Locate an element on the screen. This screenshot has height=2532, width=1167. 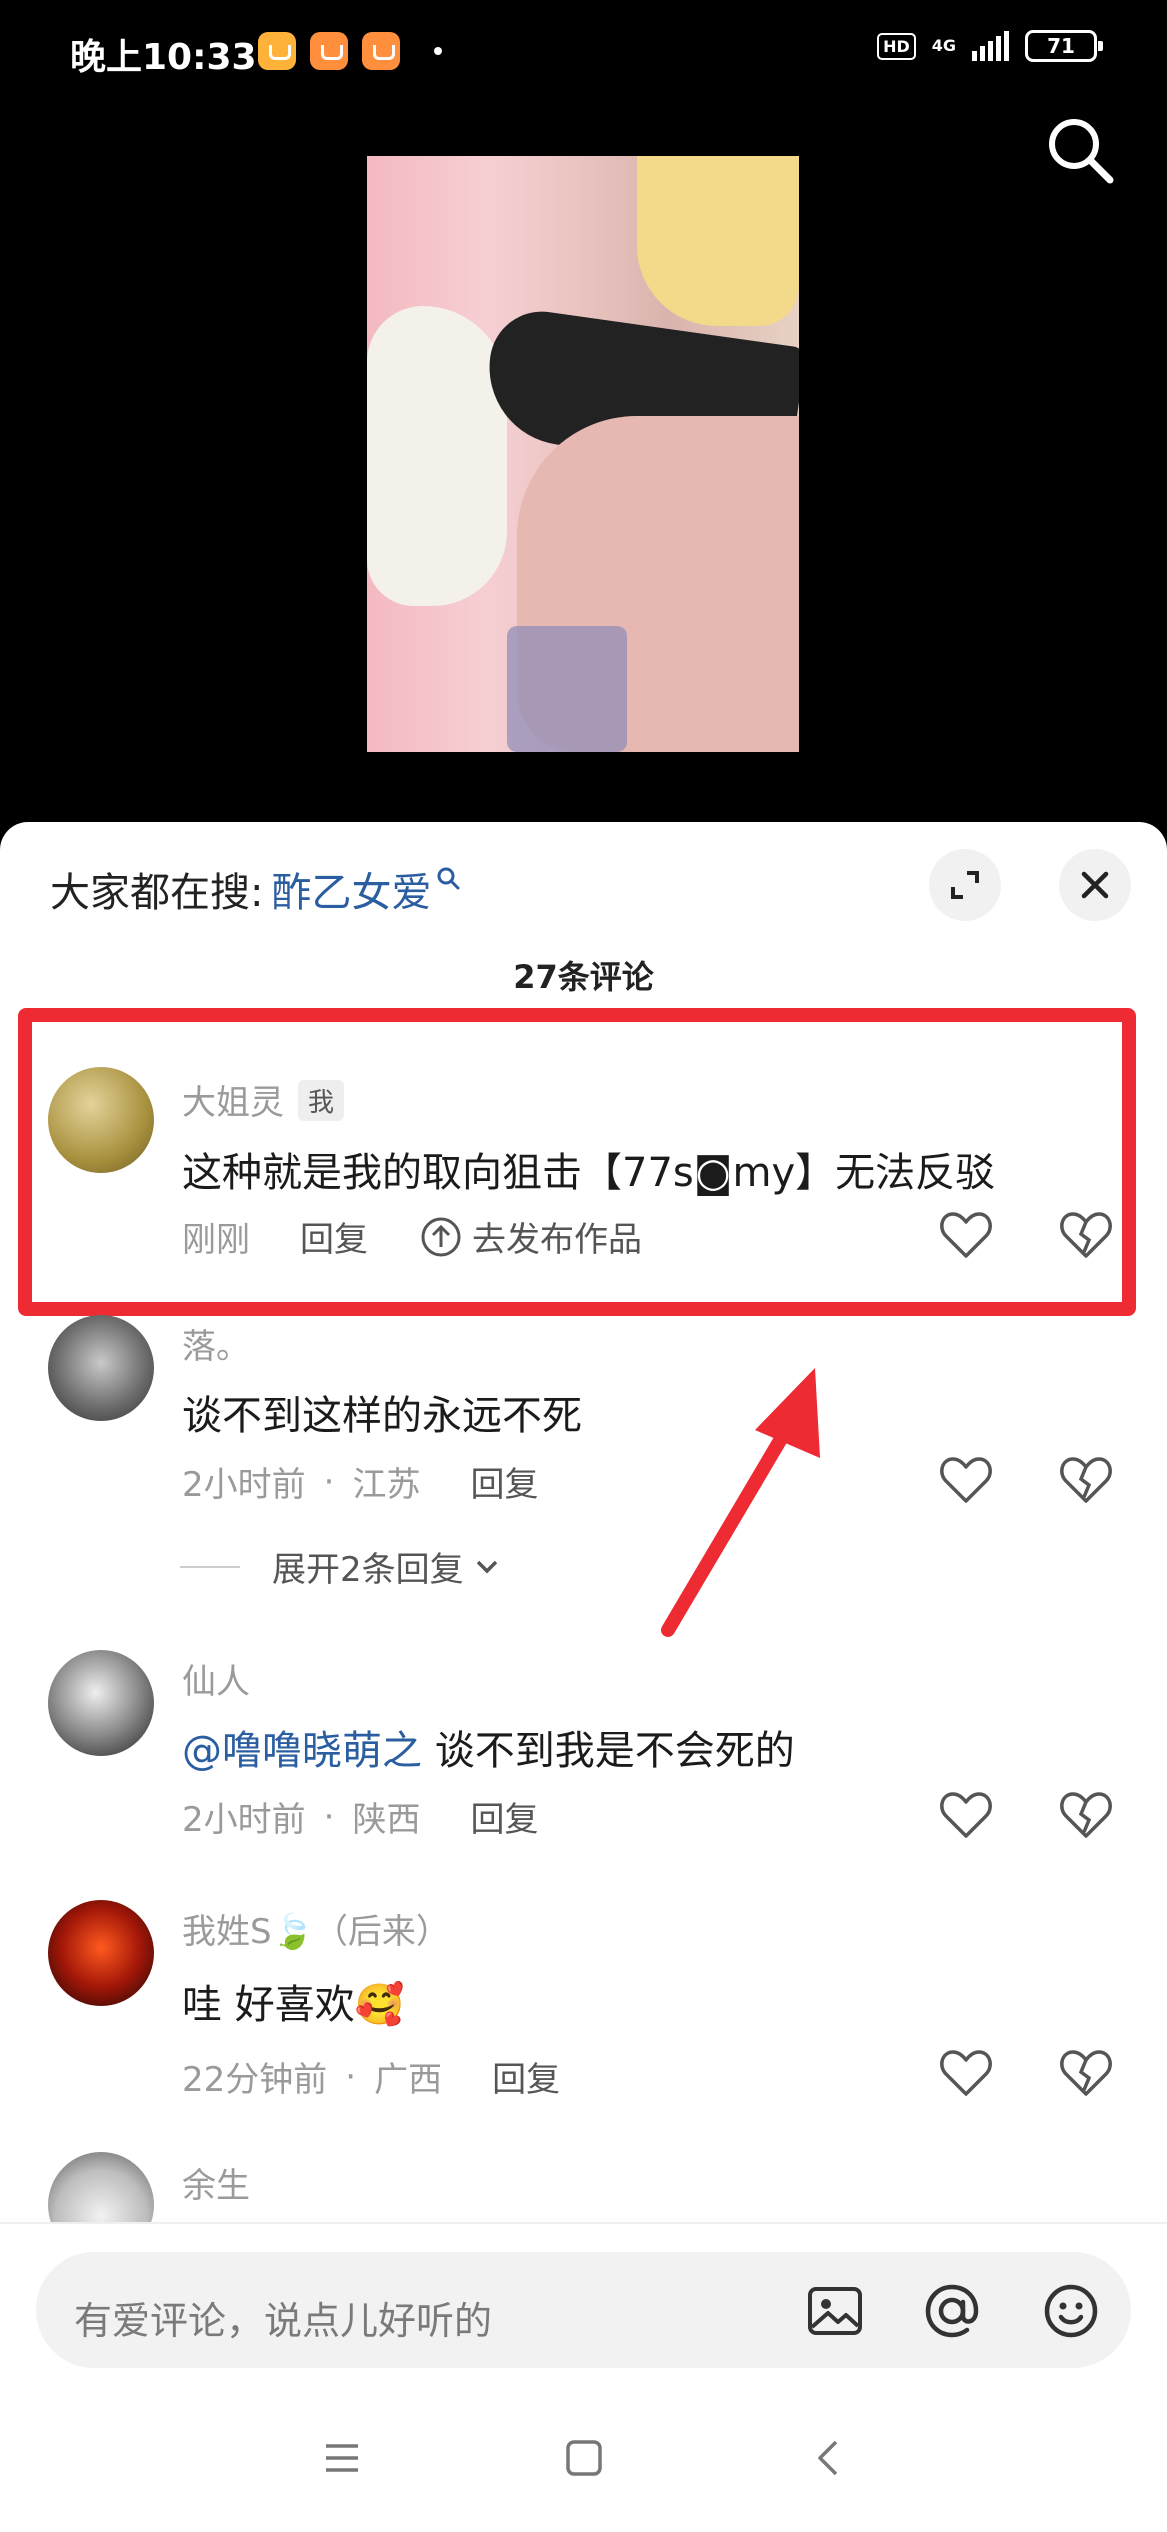
comment-author: 余生 is located at coordinates (216, 2182).